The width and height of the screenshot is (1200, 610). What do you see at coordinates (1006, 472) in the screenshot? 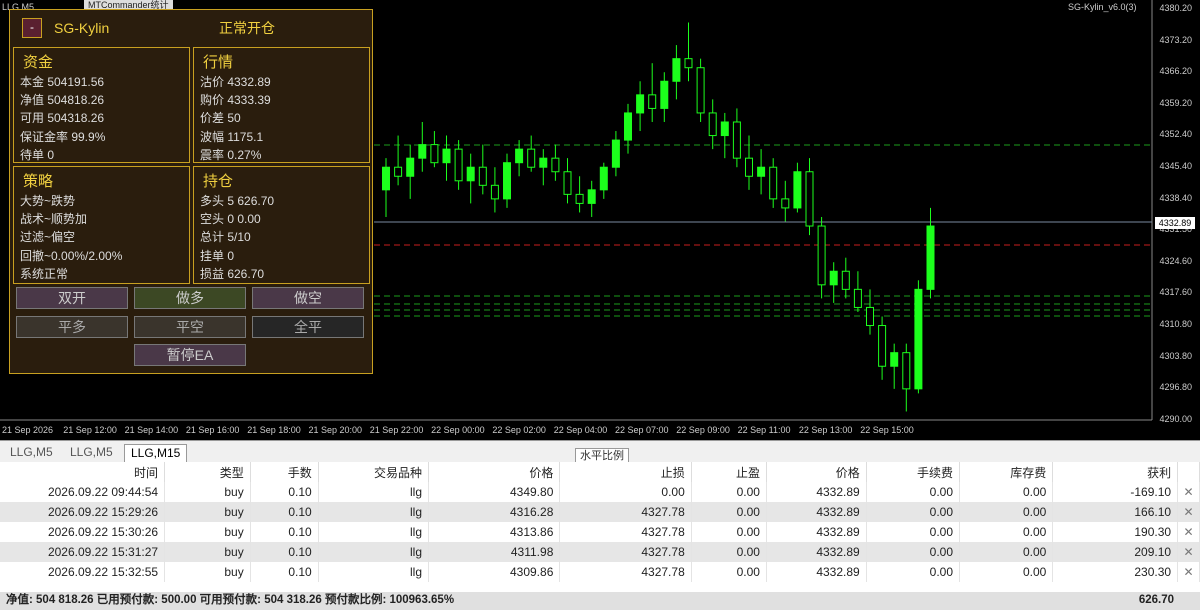
I see `column-header: 库存费` at bounding box center [1006, 472].